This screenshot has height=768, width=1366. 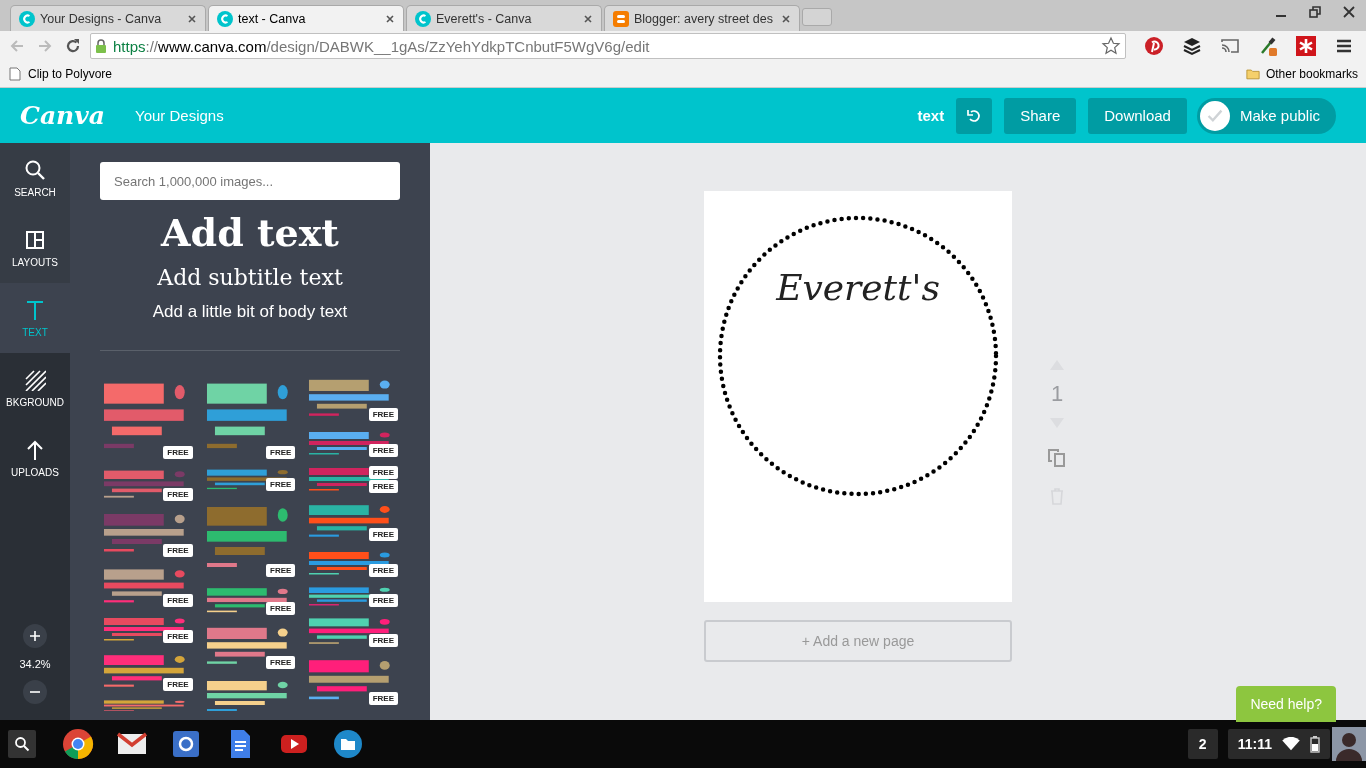 I want to click on hatch-icon, so click(x=35, y=379).